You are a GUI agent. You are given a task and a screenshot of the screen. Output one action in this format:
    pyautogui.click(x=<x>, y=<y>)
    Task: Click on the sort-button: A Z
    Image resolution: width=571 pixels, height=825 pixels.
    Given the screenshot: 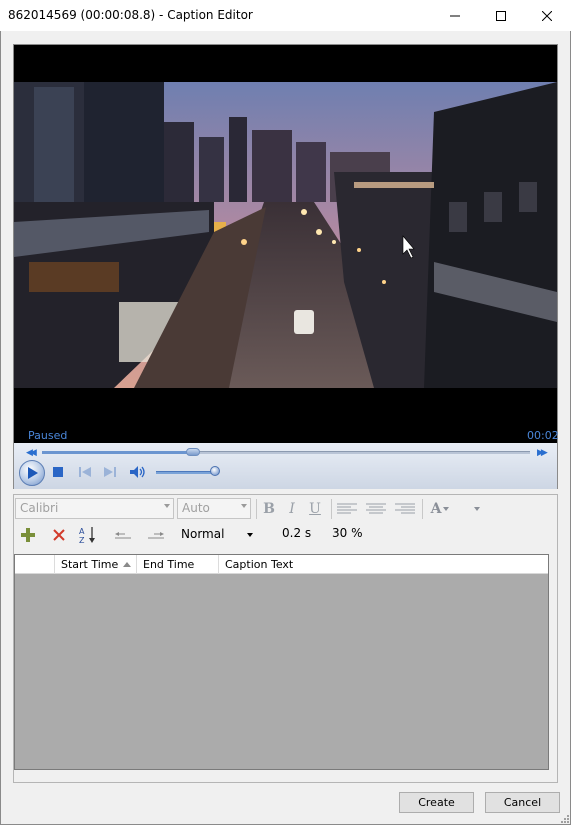 What is the action you would take?
    pyautogui.click(x=88, y=535)
    